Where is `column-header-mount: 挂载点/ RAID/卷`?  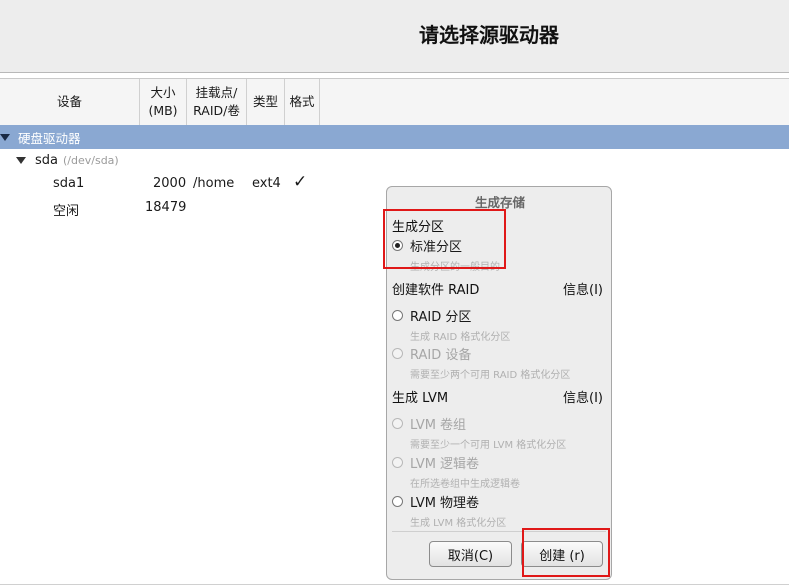 column-header-mount: 挂载点/ RAID/卷 is located at coordinates (217, 102).